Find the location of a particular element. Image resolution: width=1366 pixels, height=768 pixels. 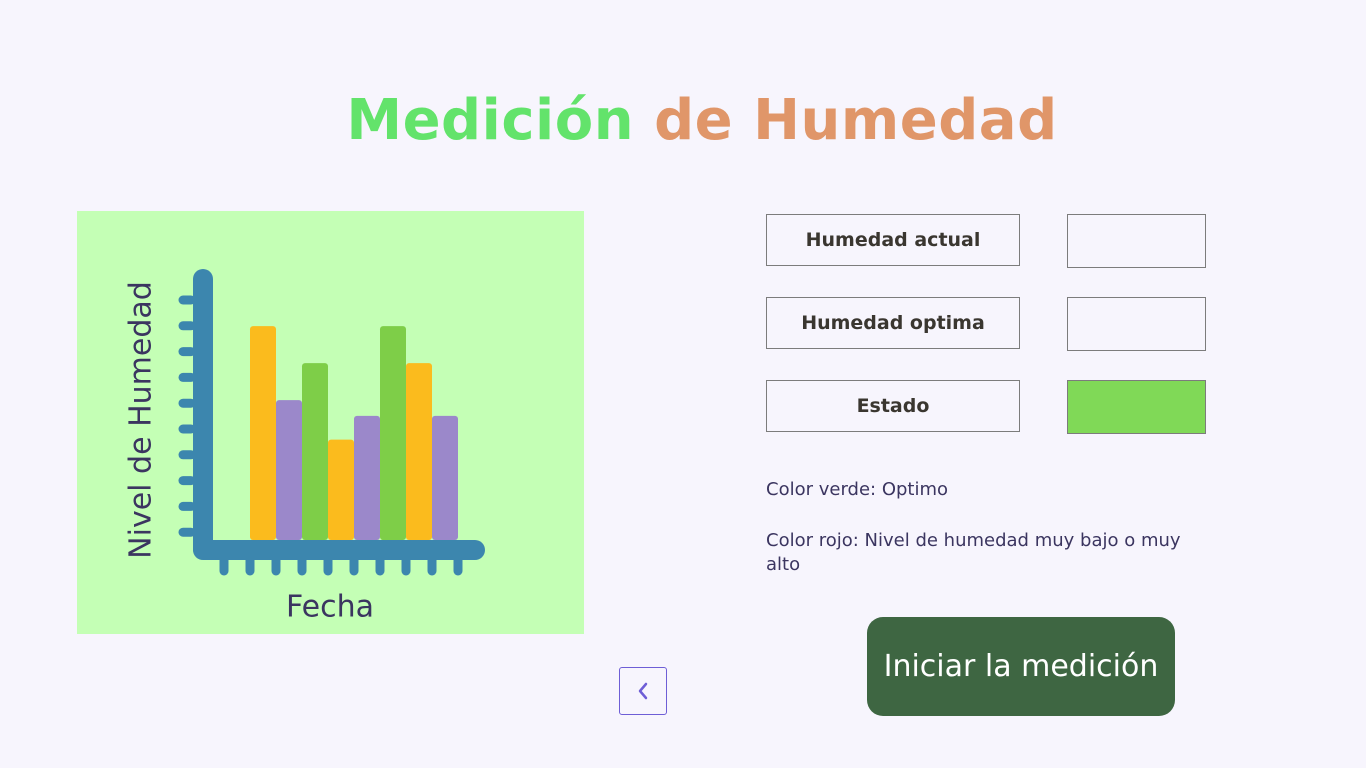

label-humedad-optima: Humedad optima is located at coordinates (893, 323).